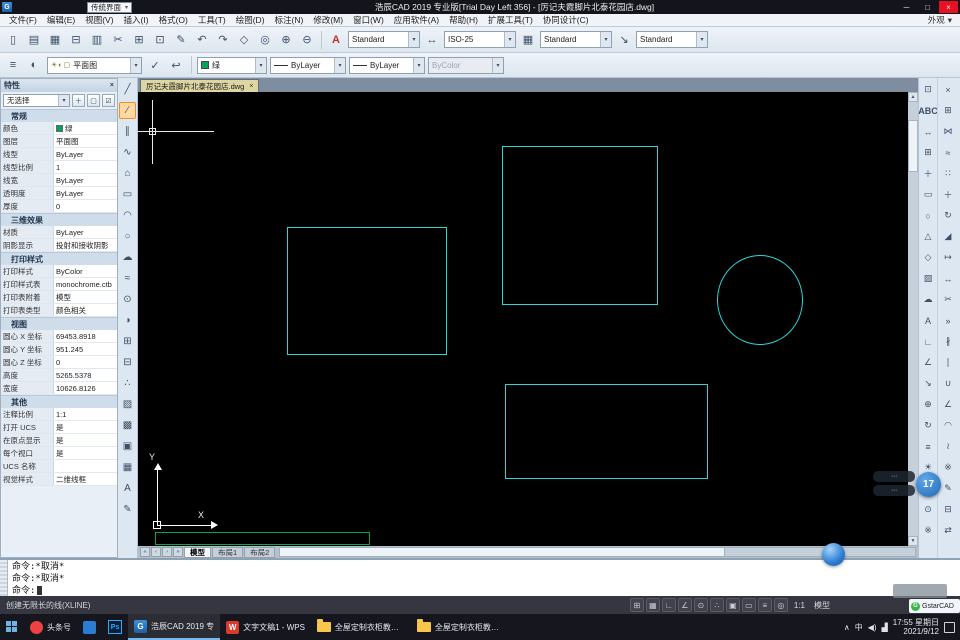 The image size is (960, 640). What do you see at coordinates (928, 484) in the screenshot?
I see `floating-badge: 17` at bounding box center [928, 484].